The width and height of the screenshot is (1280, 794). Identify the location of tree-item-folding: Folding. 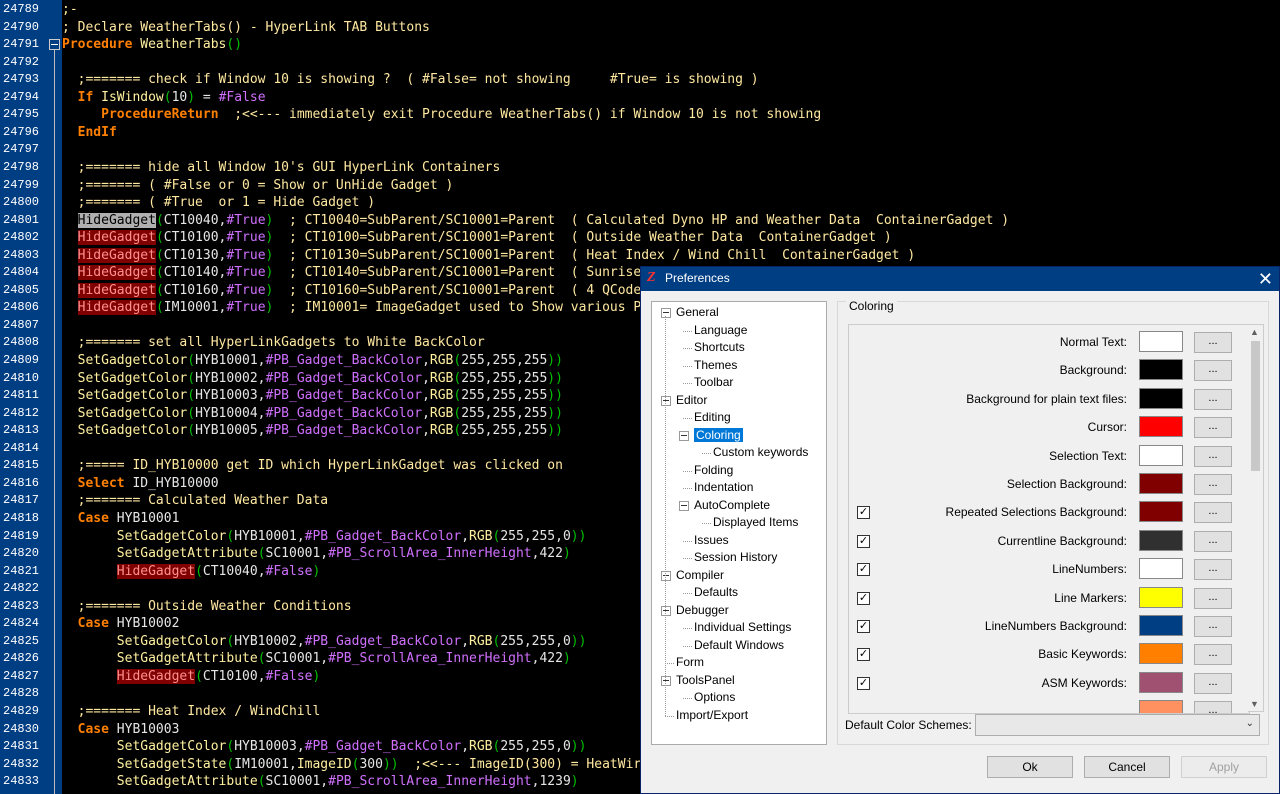
(713, 470).